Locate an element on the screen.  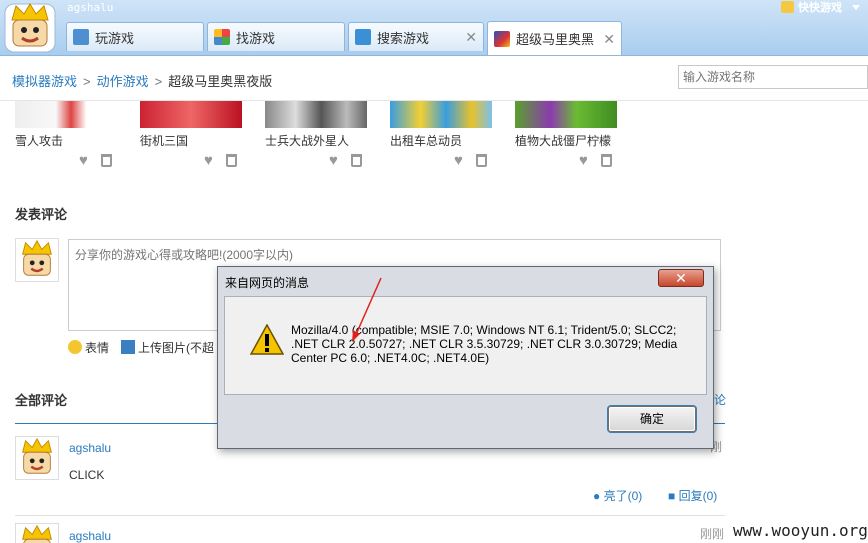
game-card: 出租车总动员 ♥ is located at coordinates (445, 134).